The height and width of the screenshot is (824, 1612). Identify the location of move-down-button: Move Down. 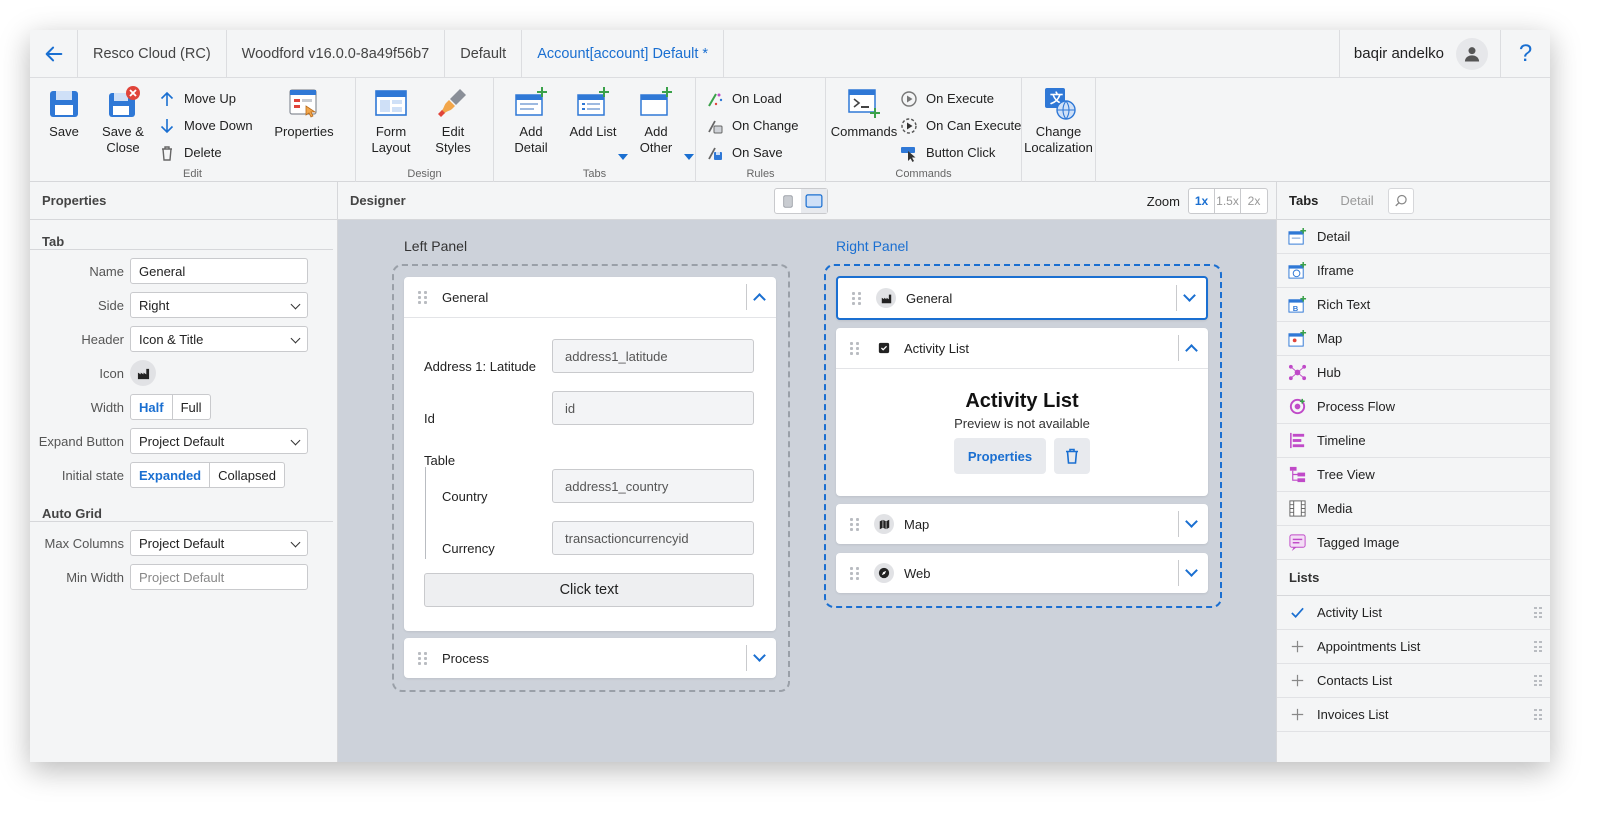
(210, 125).